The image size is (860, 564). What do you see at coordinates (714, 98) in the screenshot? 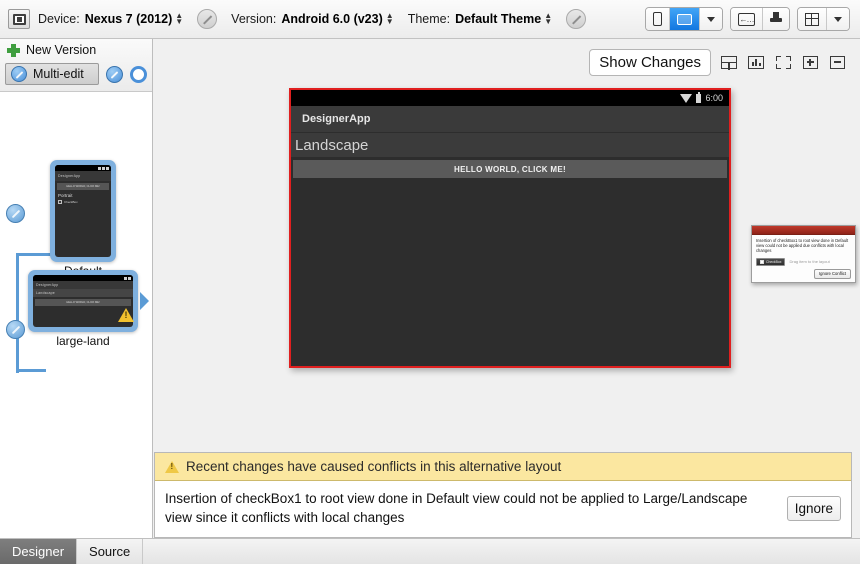
I see `status-time: 6:00` at bounding box center [714, 98].